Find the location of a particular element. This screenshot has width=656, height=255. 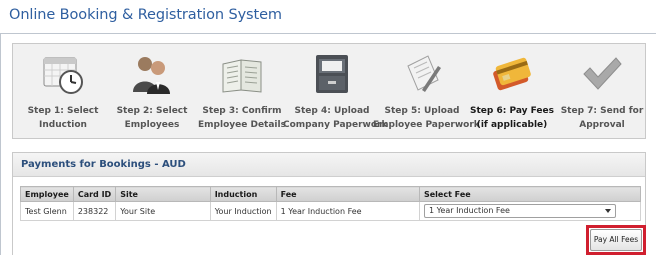

wizard-step-5: Step 5: Upload Employee Paperwork is located at coordinates (426, 92).